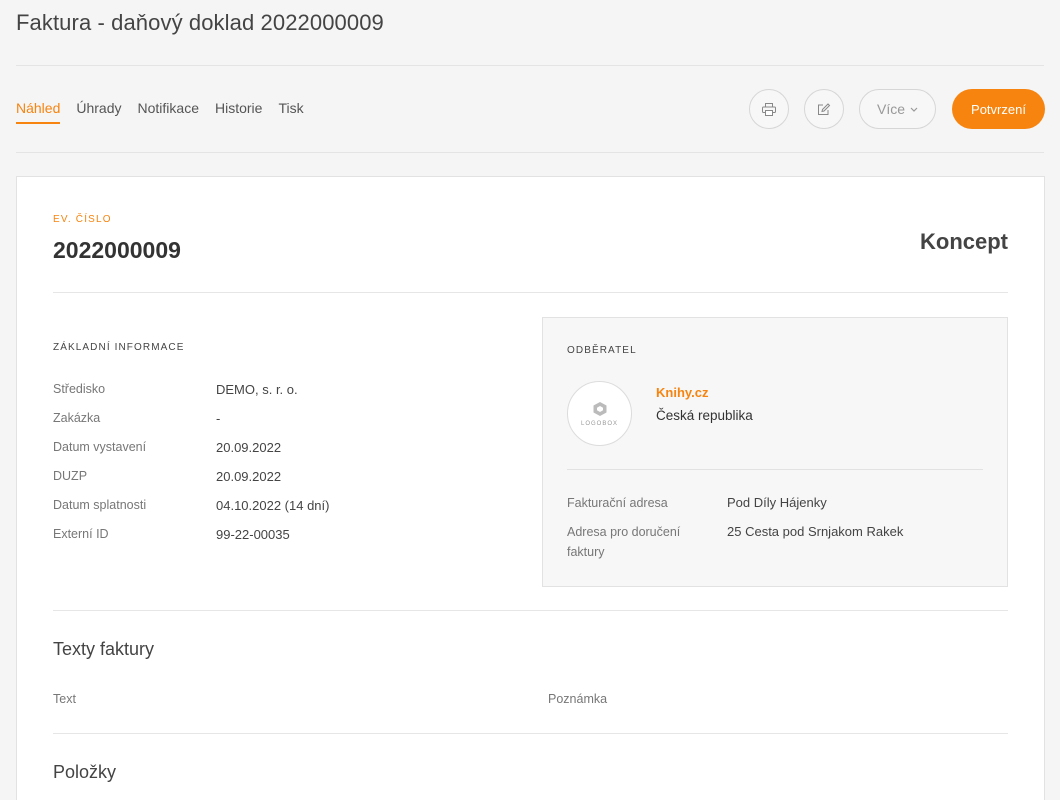  I want to click on info-key: Zakázka, so click(77, 418).